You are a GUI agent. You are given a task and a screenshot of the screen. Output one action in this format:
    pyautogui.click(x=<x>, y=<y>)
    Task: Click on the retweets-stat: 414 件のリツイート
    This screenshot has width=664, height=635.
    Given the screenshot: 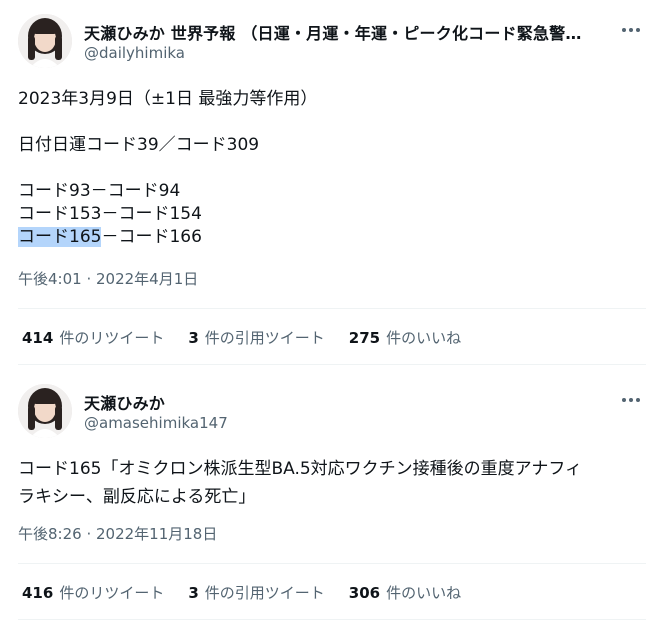 What is the action you would take?
    pyautogui.click(x=93, y=337)
    